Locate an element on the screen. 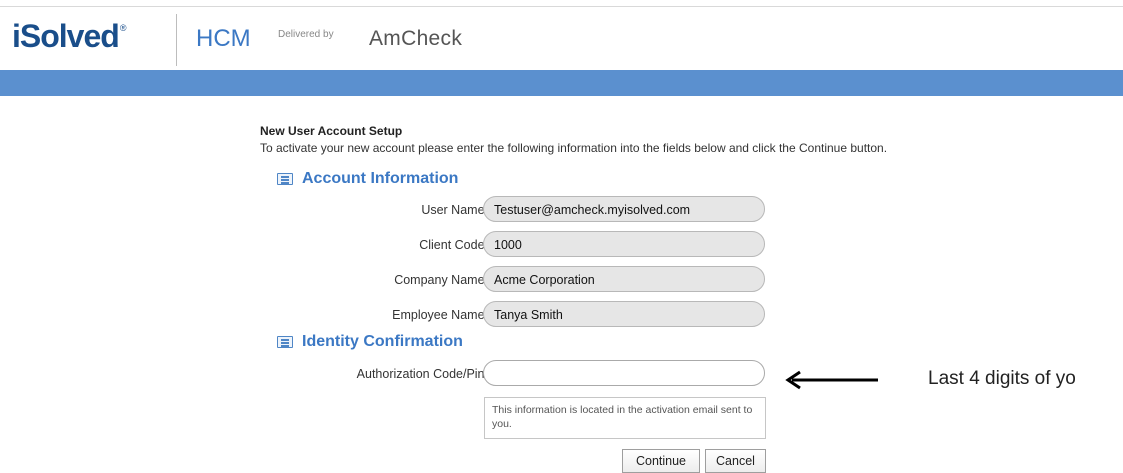 The height and width of the screenshot is (473, 1123). left-arrow-icon is located at coordinates (831, 380).